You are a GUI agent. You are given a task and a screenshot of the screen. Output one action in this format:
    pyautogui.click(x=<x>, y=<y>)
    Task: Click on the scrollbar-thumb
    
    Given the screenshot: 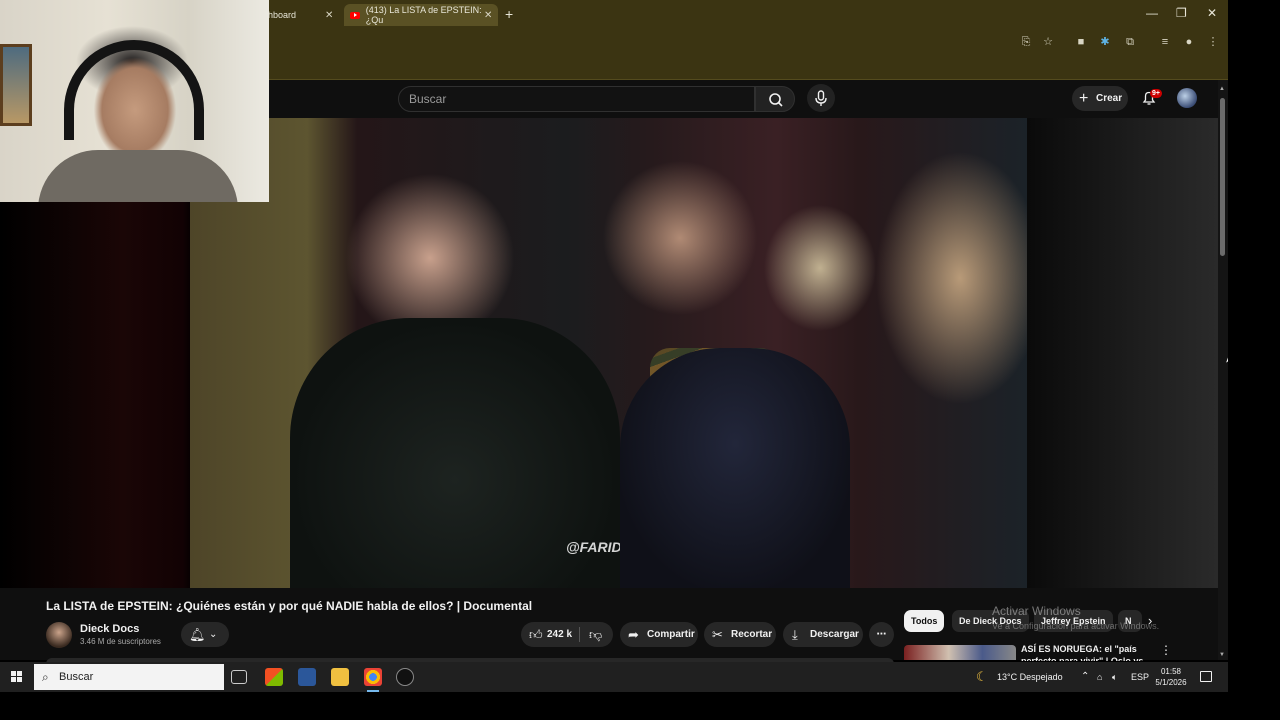 What is the action you would take?
    pyautogui.click(x=1222, y=177)
    